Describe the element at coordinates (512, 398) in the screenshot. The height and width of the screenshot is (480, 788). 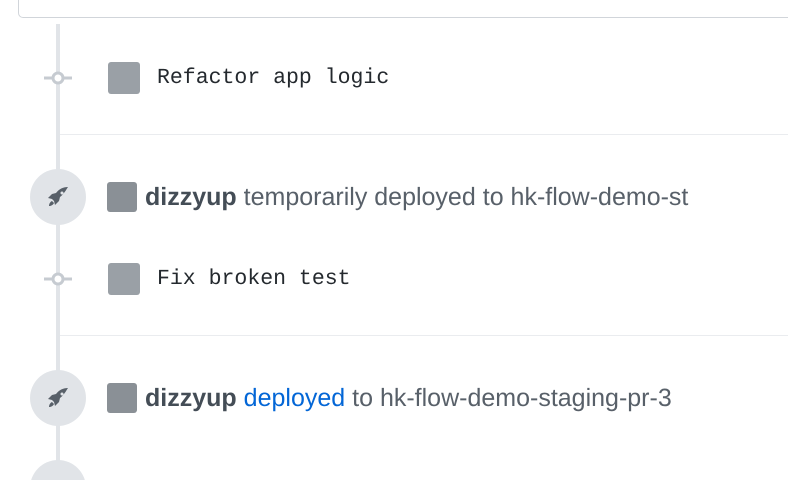
I see `deploy-target-text: to hk-flow-demo-staging-pr-3` at that location.